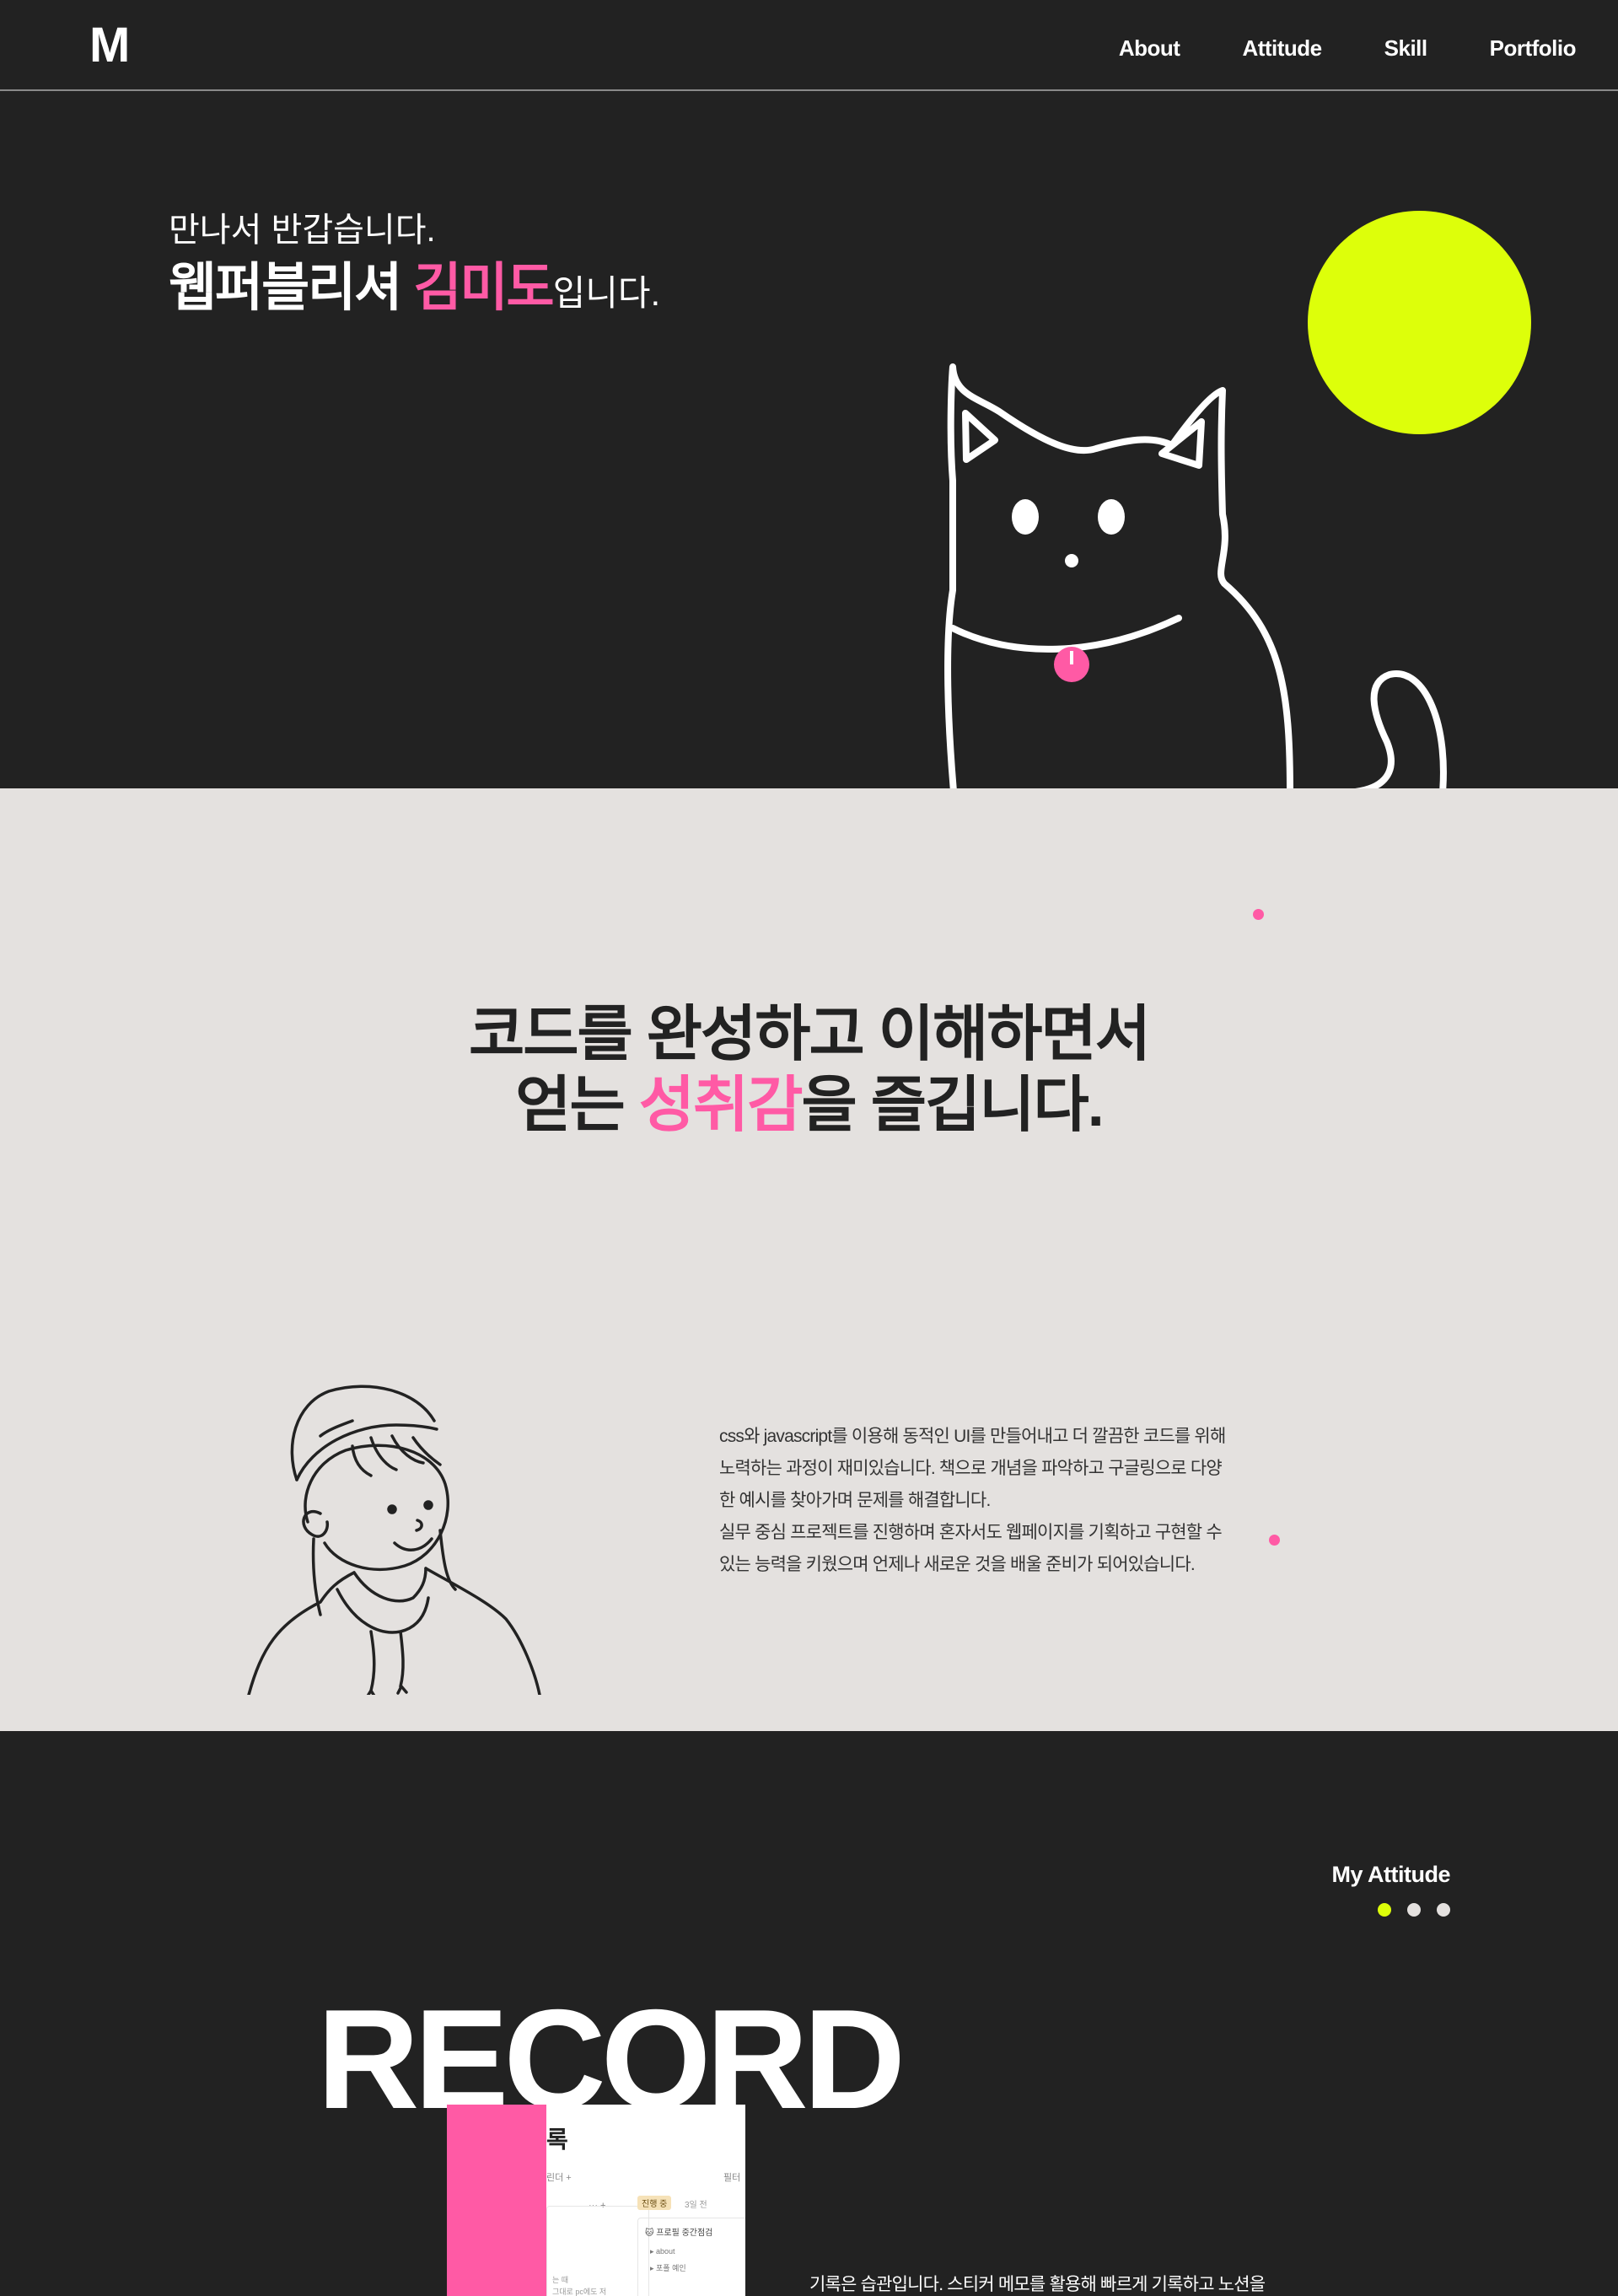  I want to click on attitude-pagination, so click(1414, 1910).